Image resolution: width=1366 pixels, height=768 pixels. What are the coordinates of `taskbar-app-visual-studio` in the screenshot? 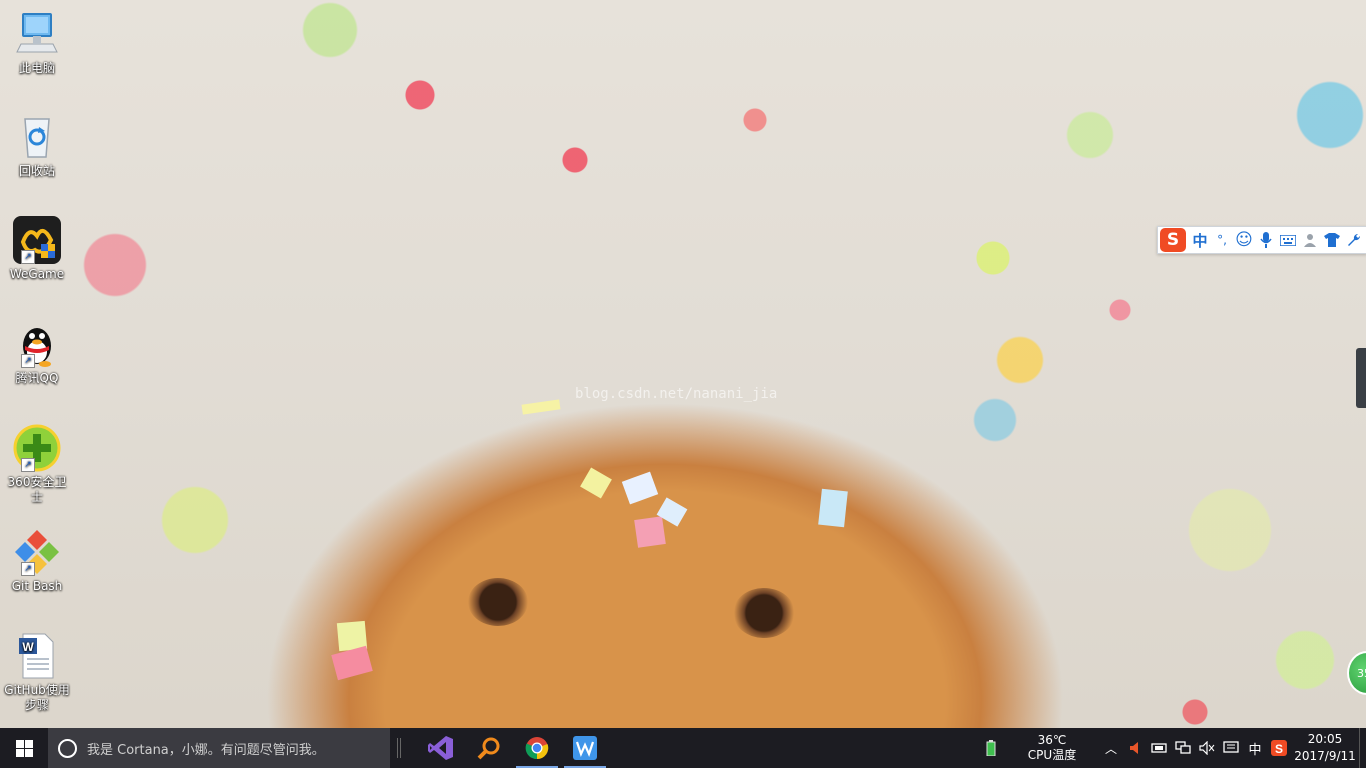 It's located at (441, 748).